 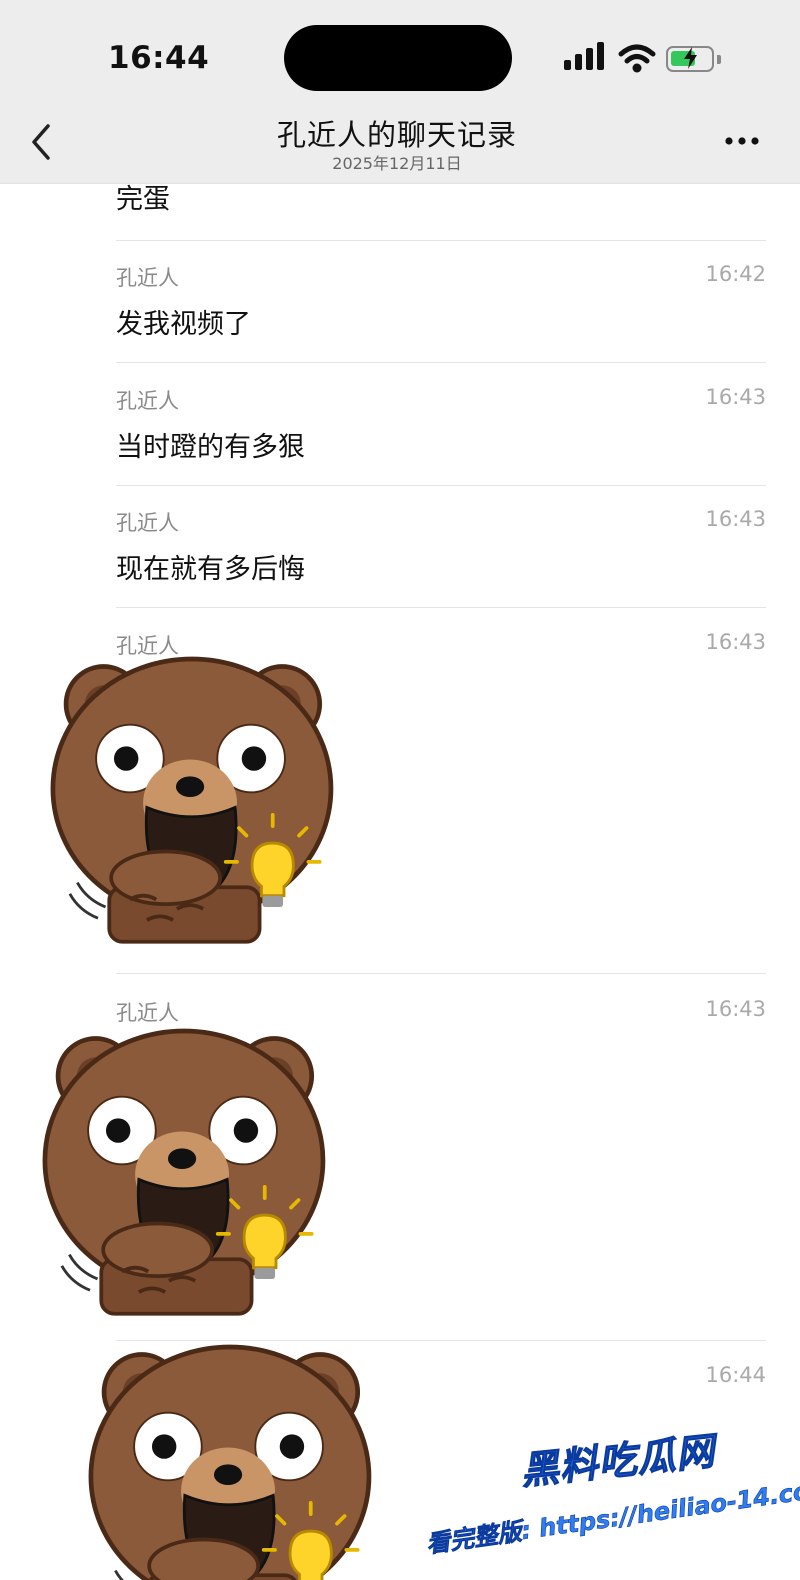 What do you see at coordinates (618, 1461) in the screenshot?
I see `watermark-brand: 黑料吃瓜网` at bounding box center [618, 1461].